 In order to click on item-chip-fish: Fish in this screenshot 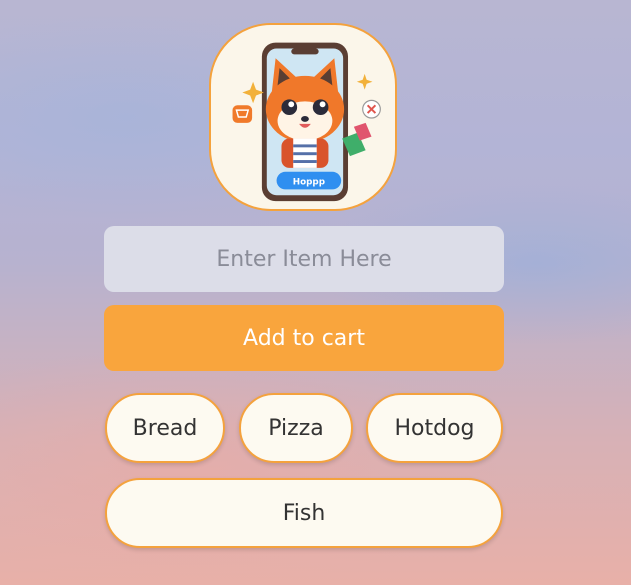, I will do `click(304, 513)`.